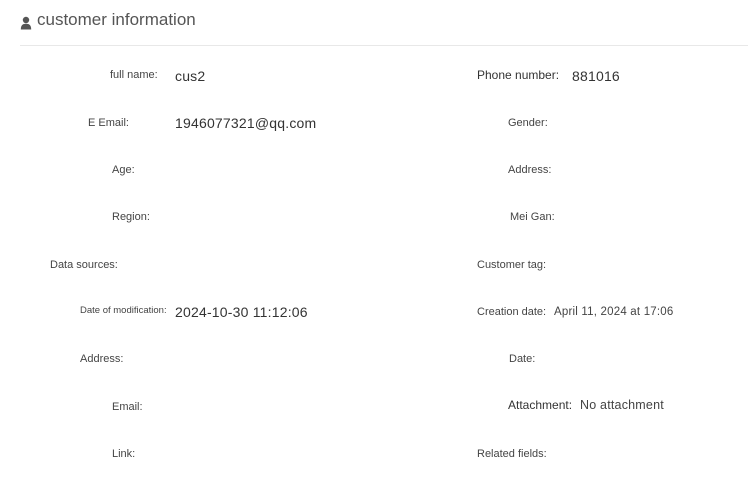 This screenshot has height=484, width=748. What do you see at coordinates (374, 23) in the screenshot?
I see `section-header: customer information` at bounding box center [374, 23].